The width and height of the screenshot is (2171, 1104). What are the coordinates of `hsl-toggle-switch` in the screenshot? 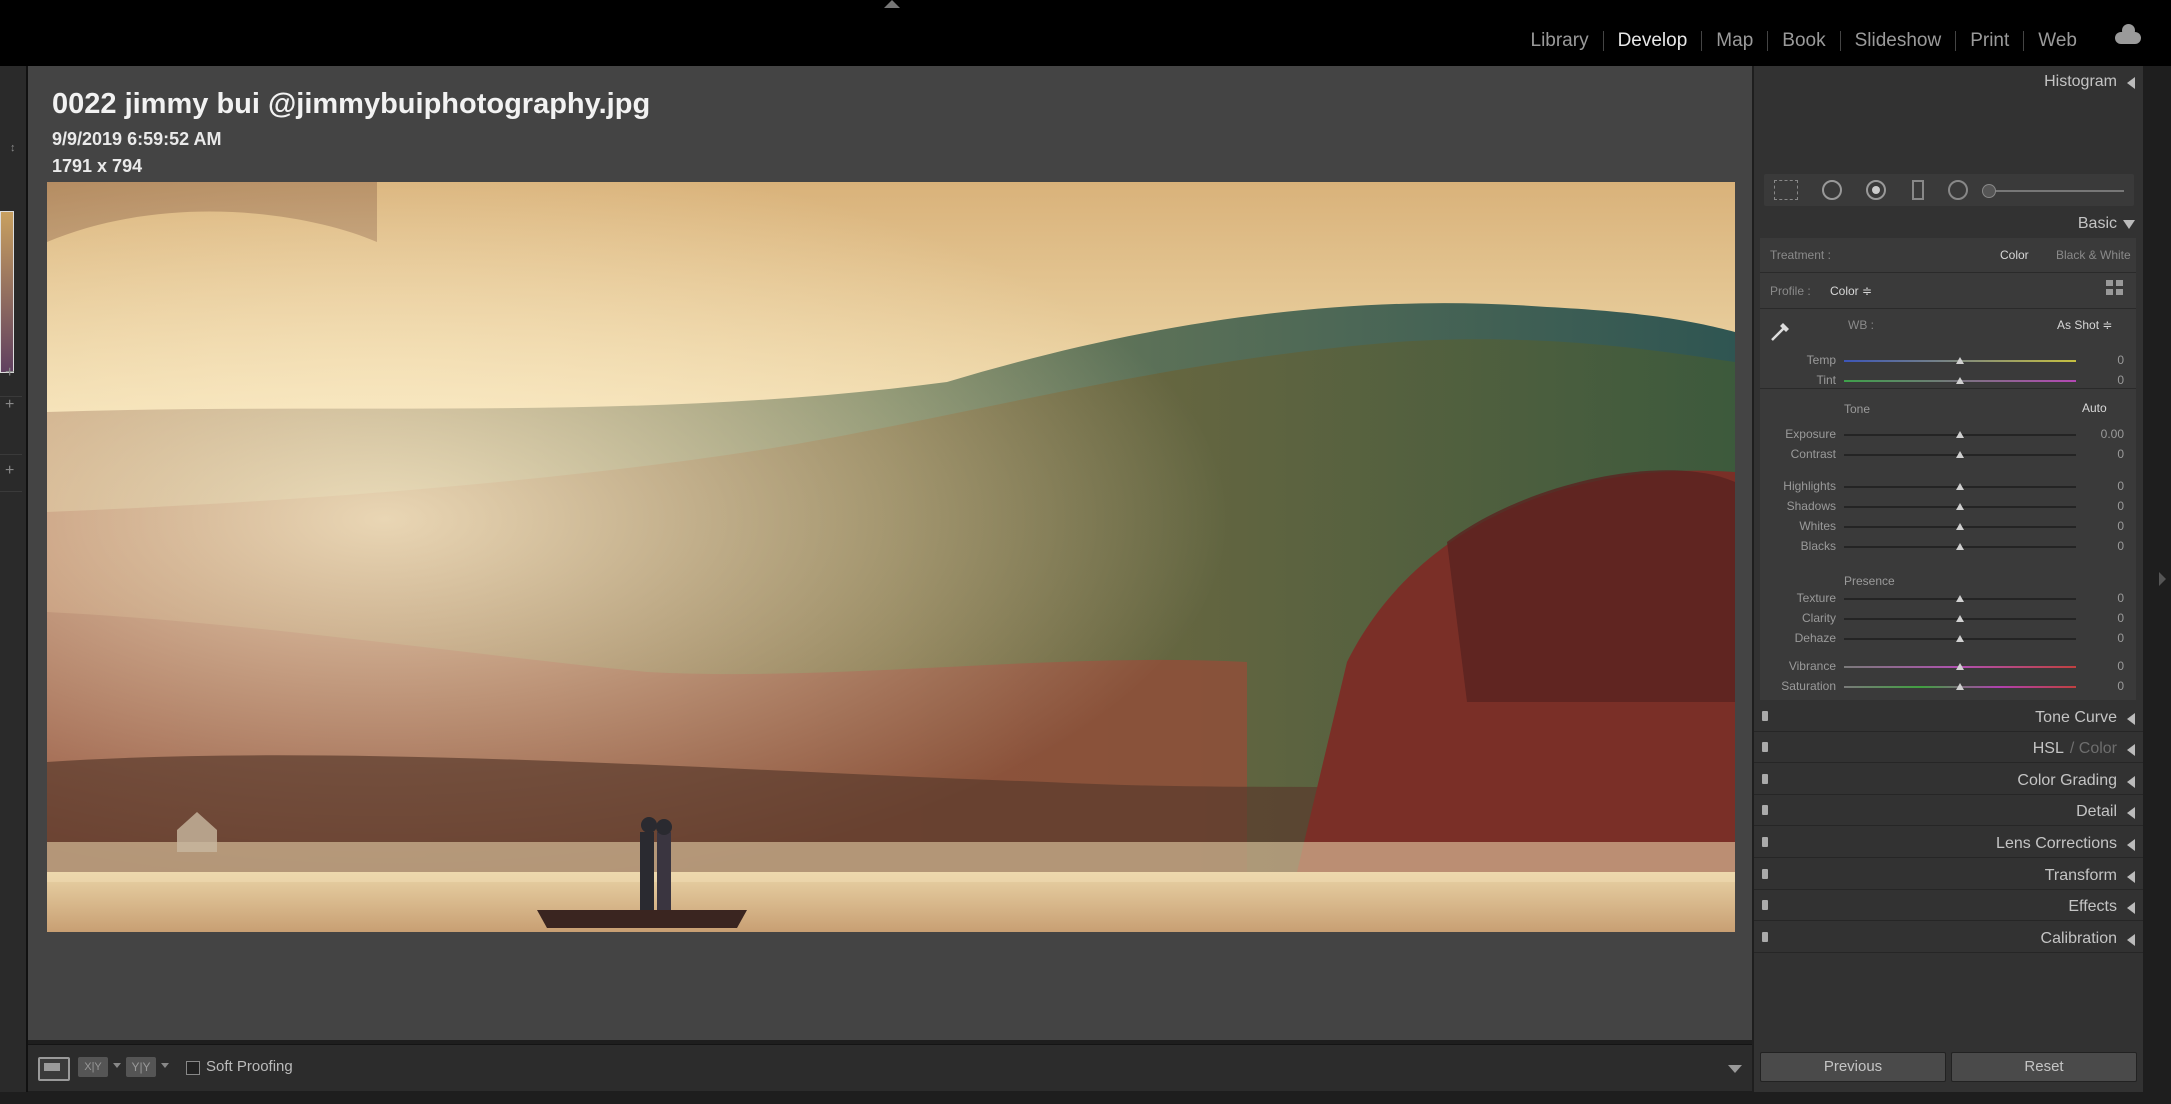 It's located at (1765, 747).